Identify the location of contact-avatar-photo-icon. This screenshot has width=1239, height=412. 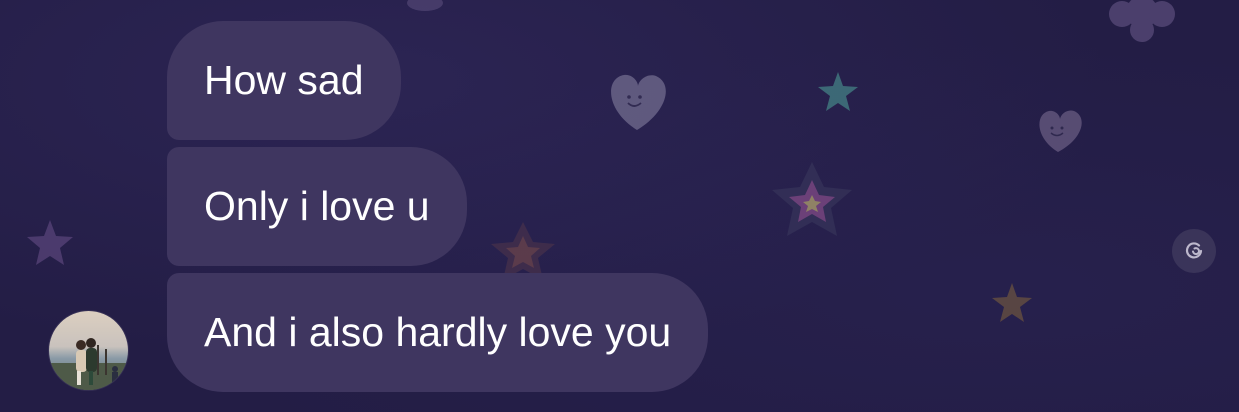
(88, 350).